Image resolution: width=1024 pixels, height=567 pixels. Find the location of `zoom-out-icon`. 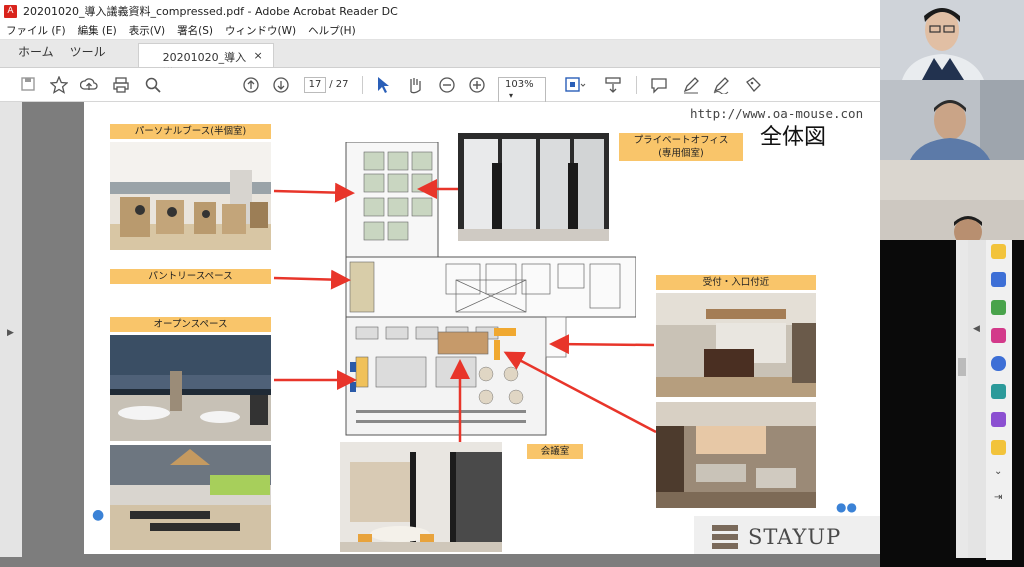

zoom-out-icon is located at coordinates (447, 85).